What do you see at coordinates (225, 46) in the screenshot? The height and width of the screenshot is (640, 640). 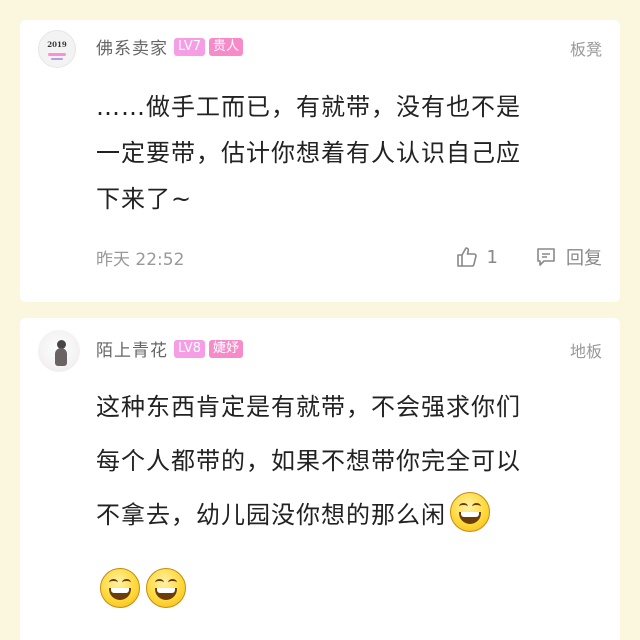 I see `title-badge: 贵人` at bounding box center [225, 46].